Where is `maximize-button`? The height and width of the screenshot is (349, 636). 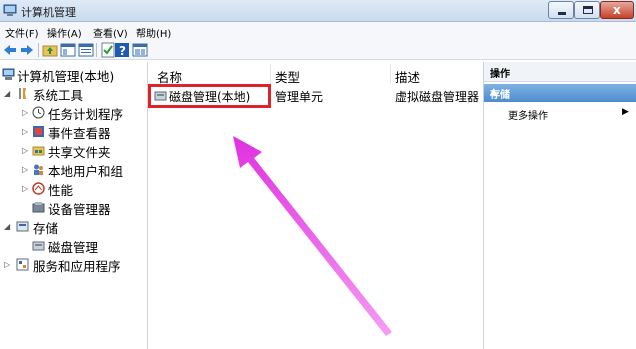 maximize-button is located at coordinates (587, 10).